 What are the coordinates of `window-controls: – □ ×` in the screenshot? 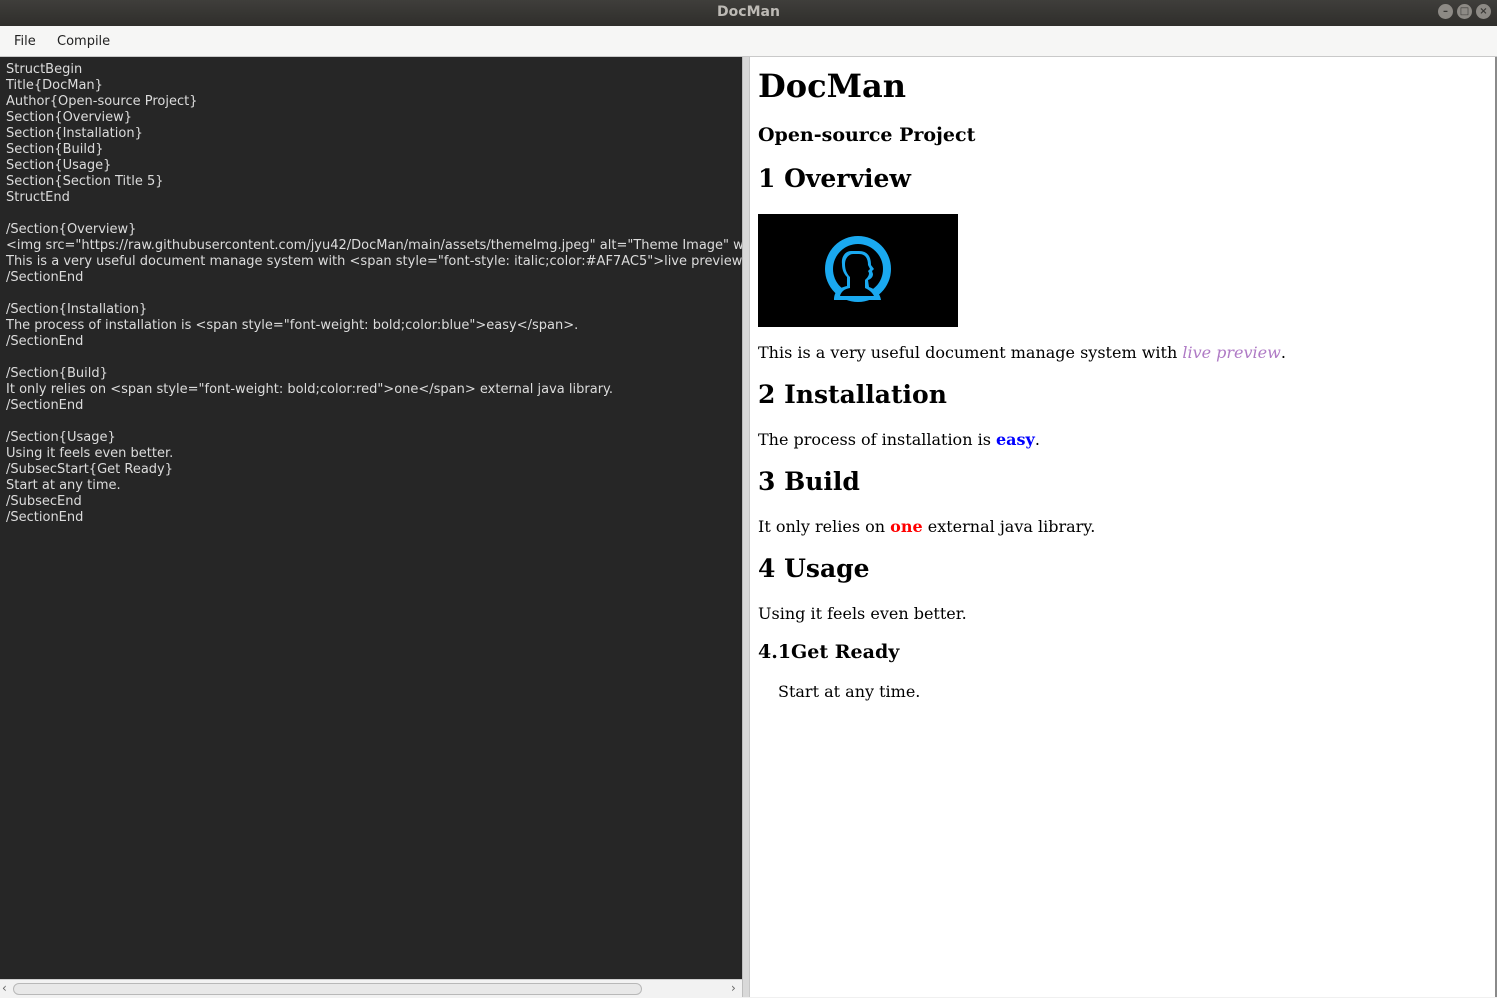 It's located at (1464, 11).